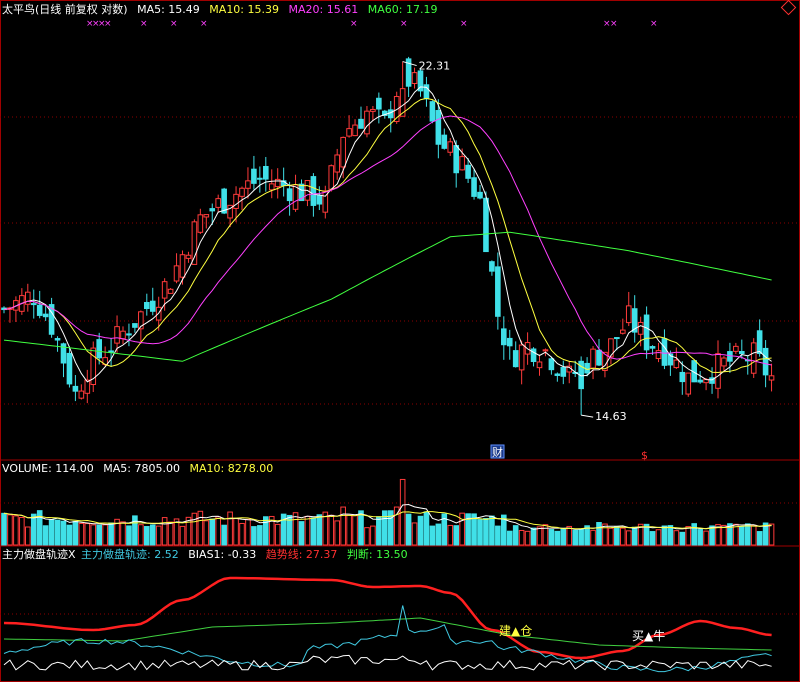 The height and width of the screenshot is (682, 800). What do you see at coordinates (387, 662) in the screenshot?
I see `bias-line` at bounding box center [387, 662].